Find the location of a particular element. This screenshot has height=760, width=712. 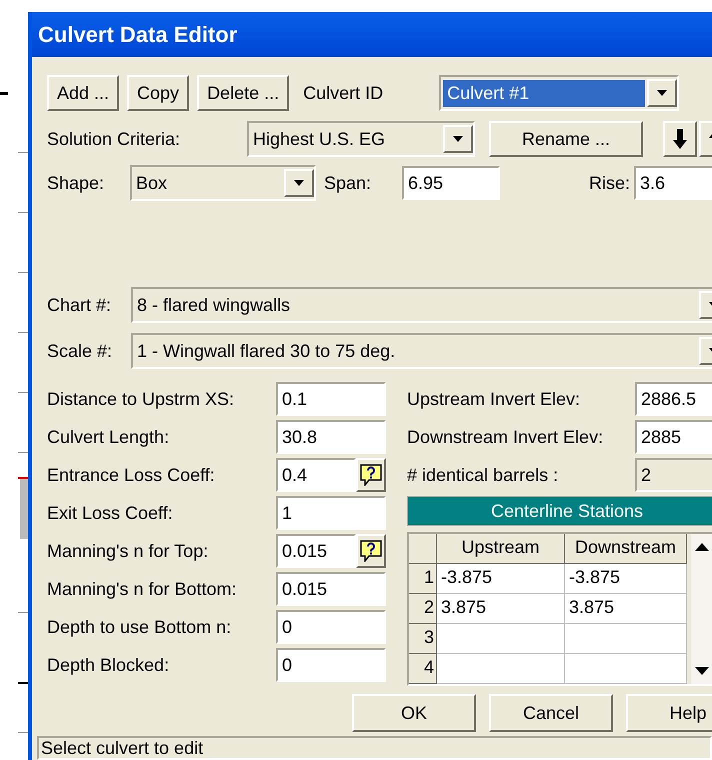

field-label: # identical barrels : is located at coordinates (483, 475).